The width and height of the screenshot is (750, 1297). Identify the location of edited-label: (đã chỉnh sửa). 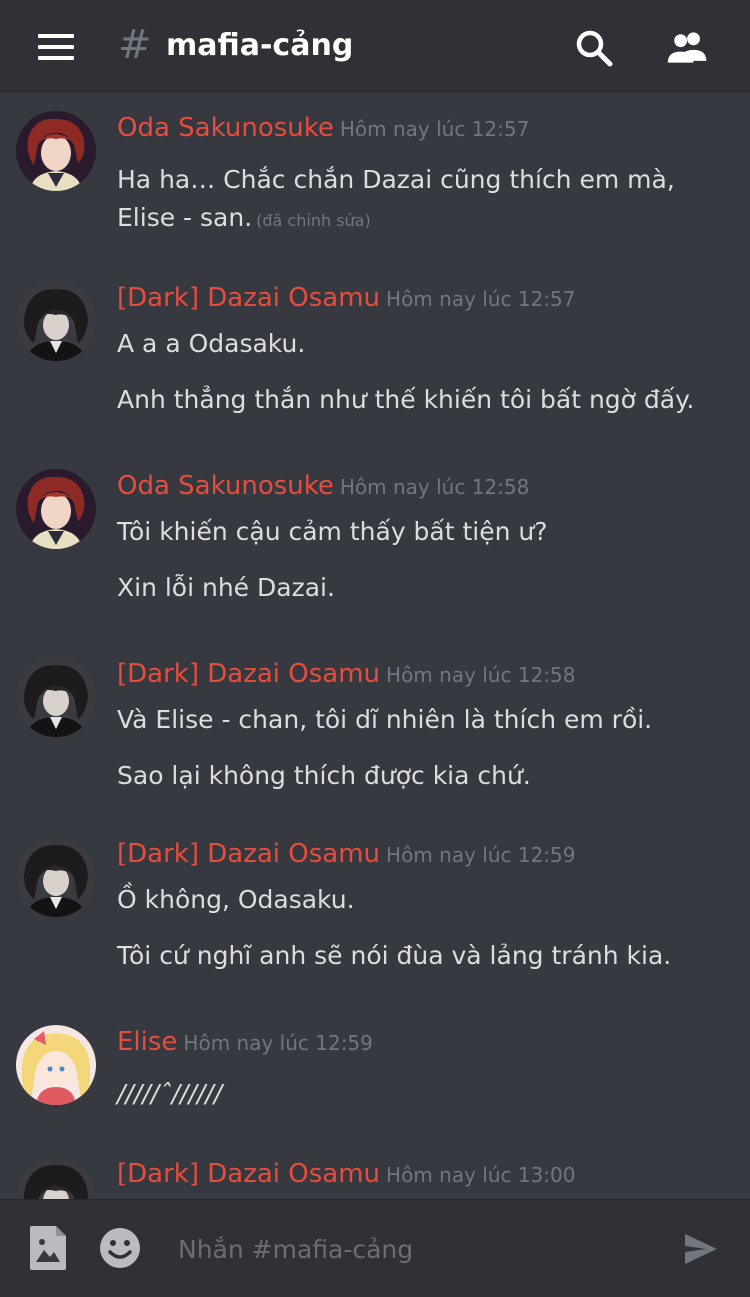
(313, 220).